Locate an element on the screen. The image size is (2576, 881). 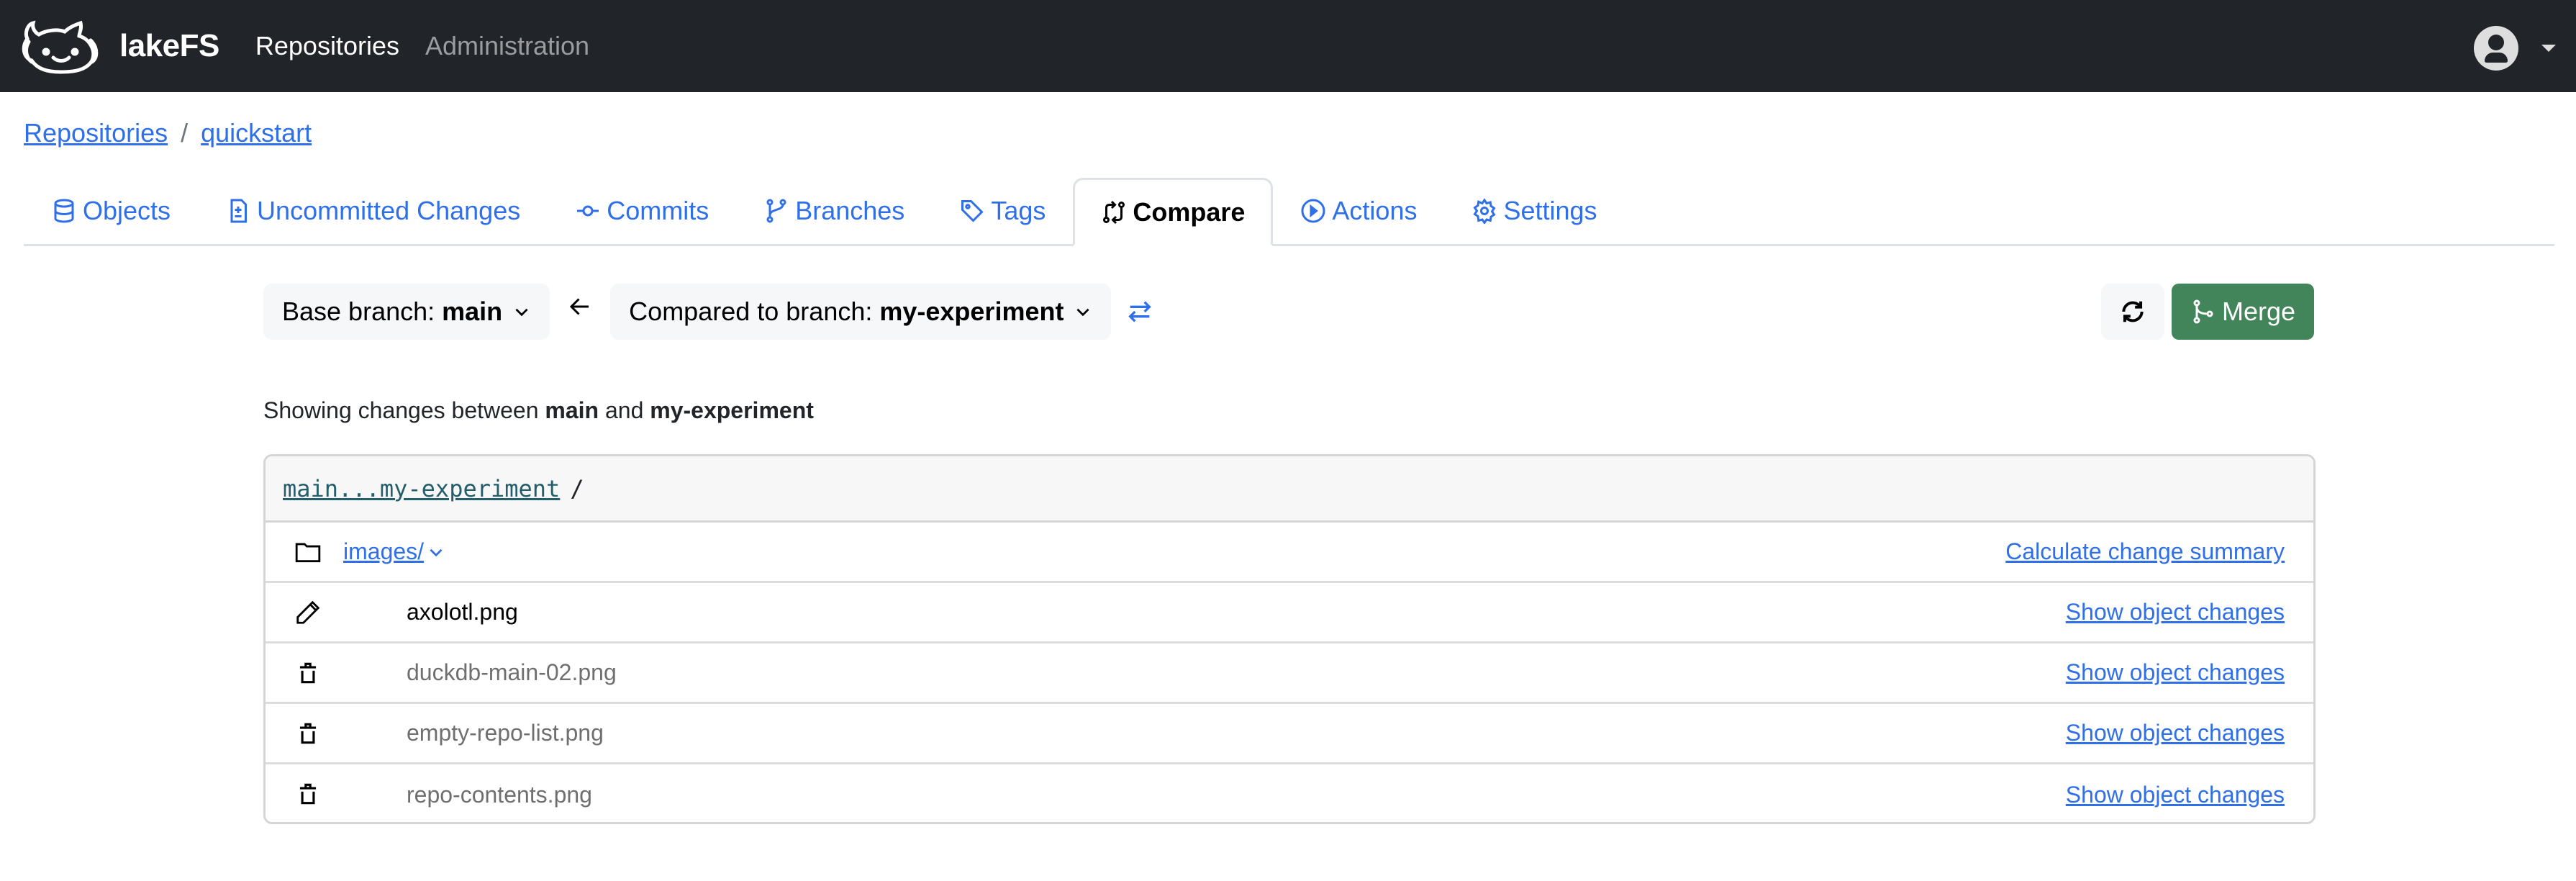
play-icon is located at coordinates (1313, 211).